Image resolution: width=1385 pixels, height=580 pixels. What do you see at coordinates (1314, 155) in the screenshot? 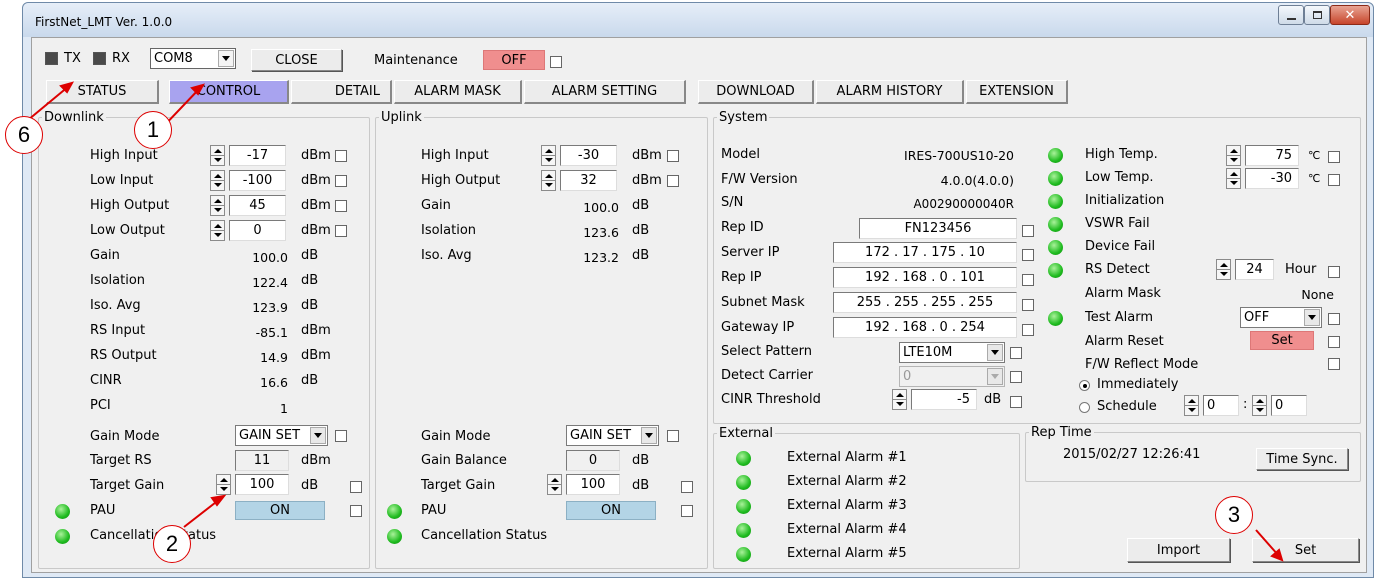
I see `high-temp-unit: ℃` at bounding box center [1314, 155].